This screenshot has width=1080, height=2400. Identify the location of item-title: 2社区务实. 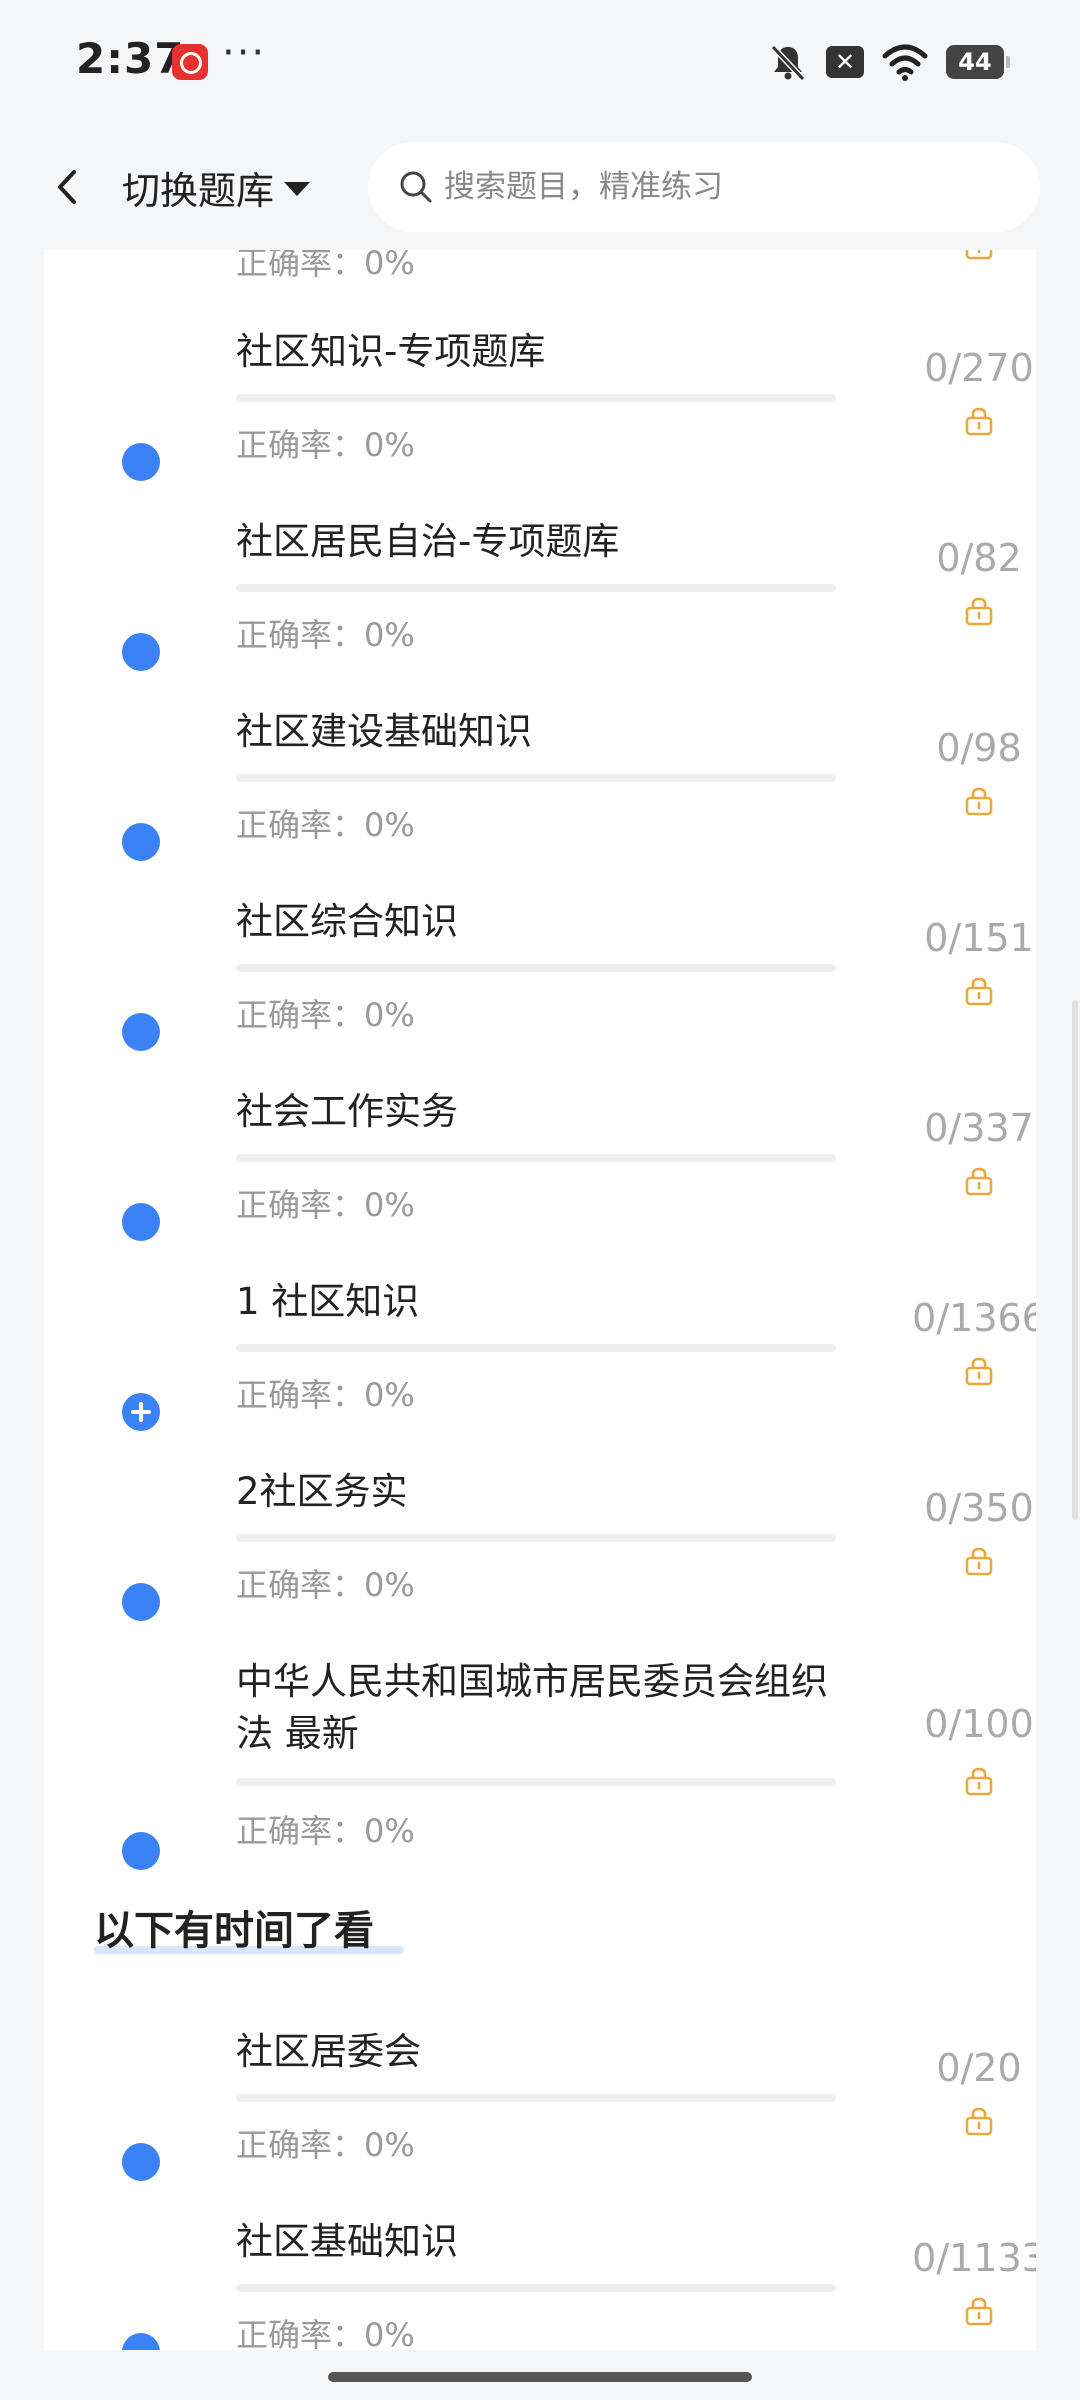
(322, 1491).